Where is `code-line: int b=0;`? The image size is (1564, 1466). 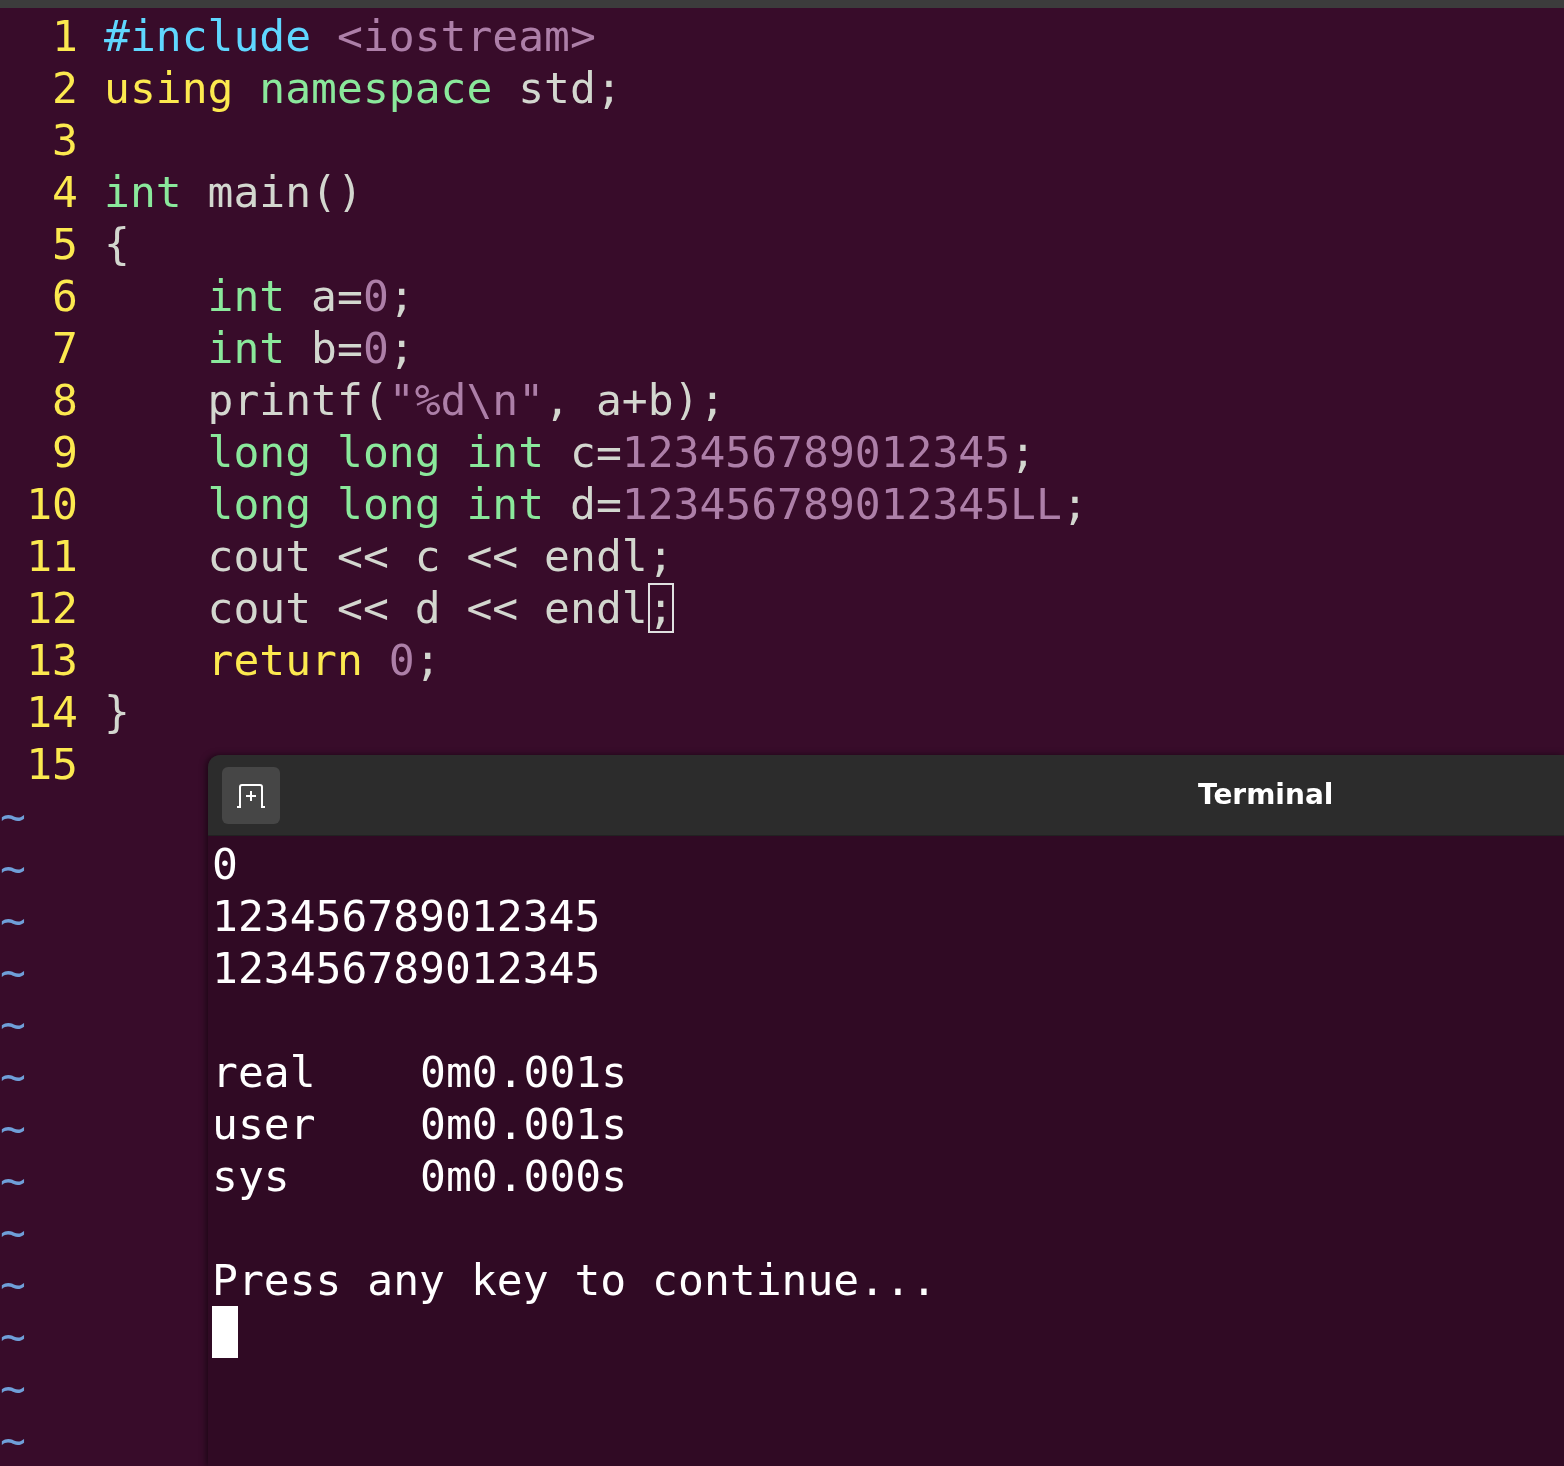
code-line: int b=0; is located at coordinates (310, 348).